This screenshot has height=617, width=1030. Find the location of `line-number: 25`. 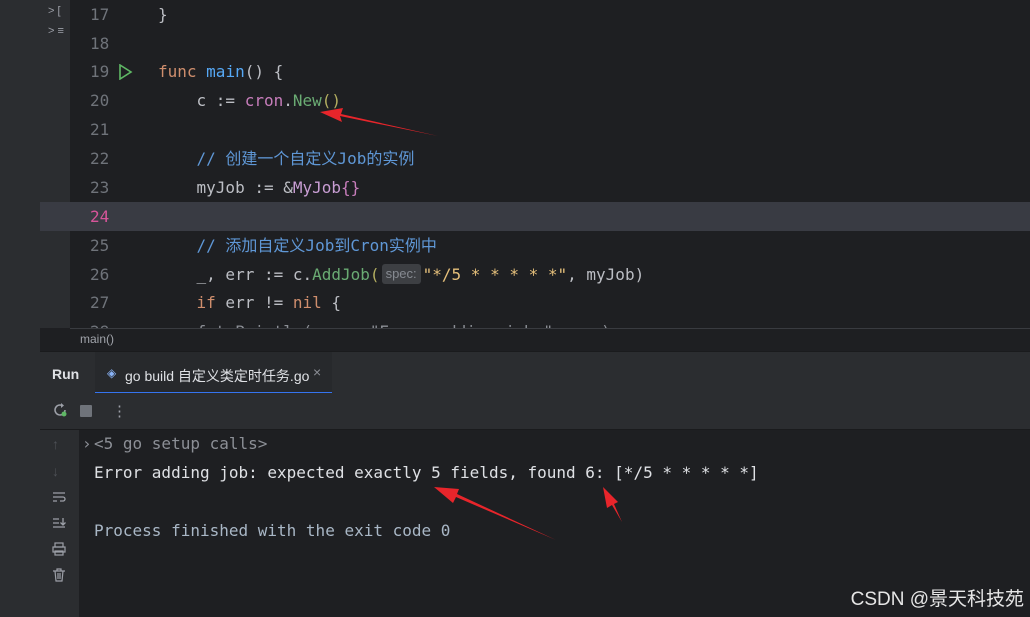

line-number: 25 is located at coordinates (100, 245).